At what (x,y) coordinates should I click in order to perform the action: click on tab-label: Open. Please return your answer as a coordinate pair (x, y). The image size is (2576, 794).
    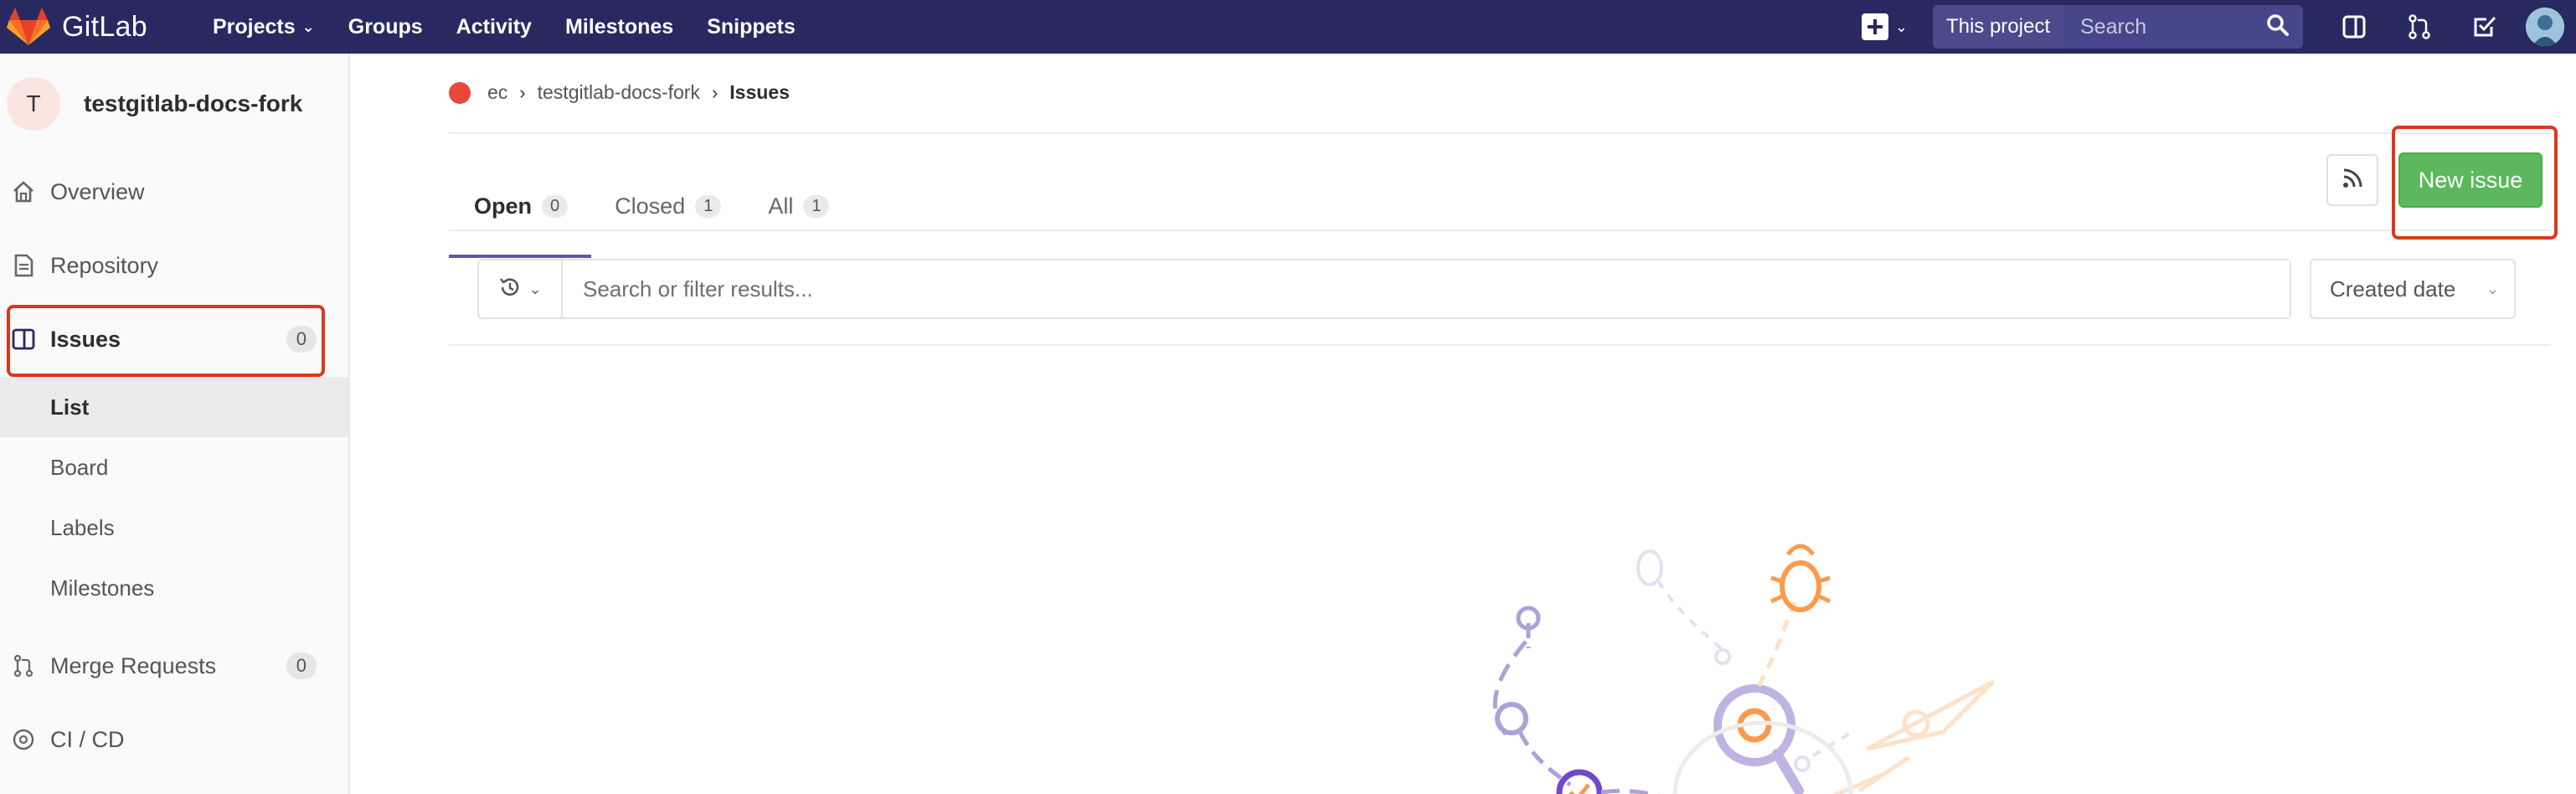
    Looking at the image, I should click on (504, 206).